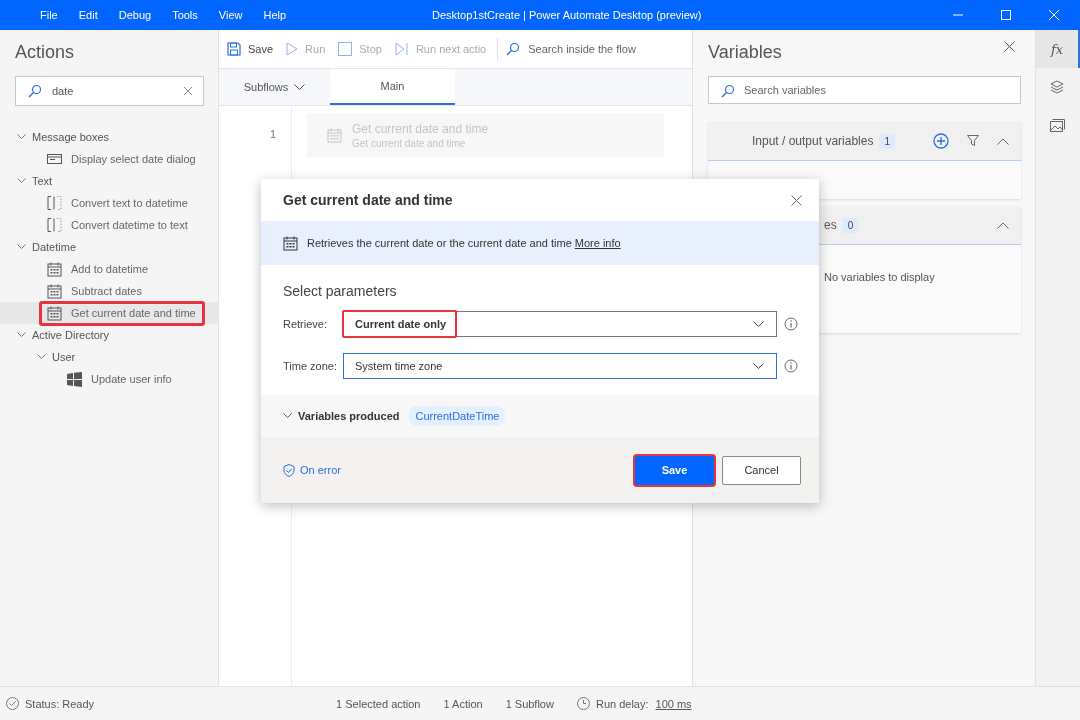  Describe the element at coordinates (864, 90) in the screenshot. I see `search-field: Search variables` at that location.